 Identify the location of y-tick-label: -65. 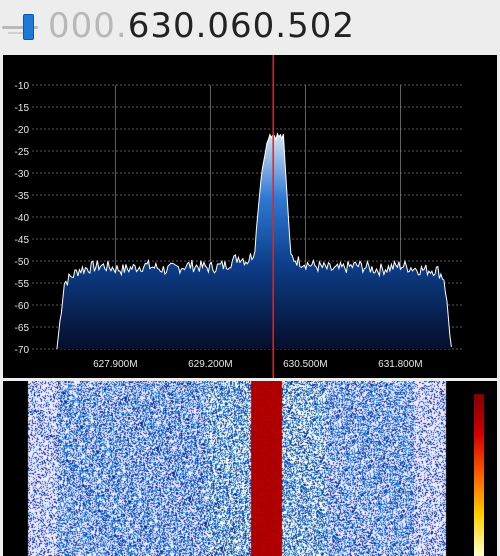
(22, 328).